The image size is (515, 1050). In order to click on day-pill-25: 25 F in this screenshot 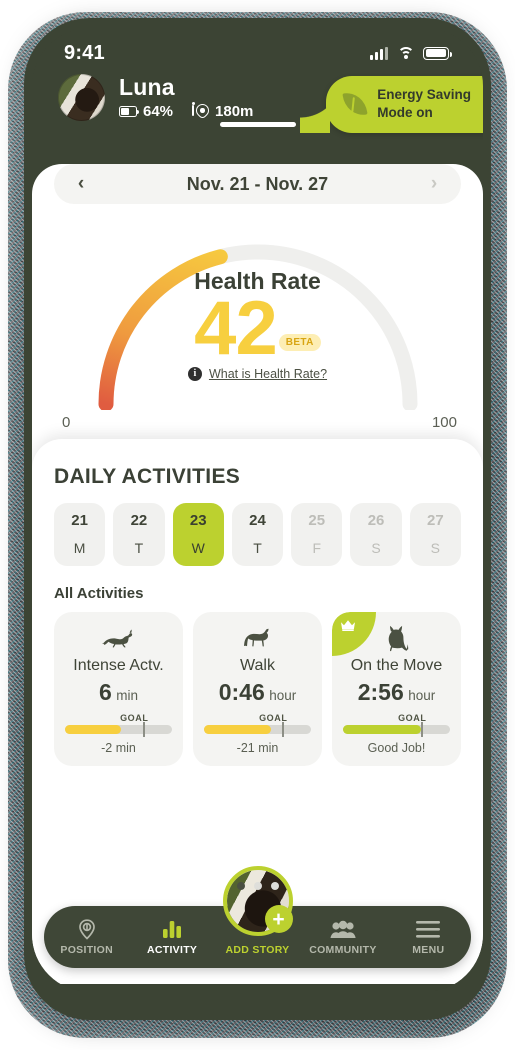, I will do `click(317, 534)`.